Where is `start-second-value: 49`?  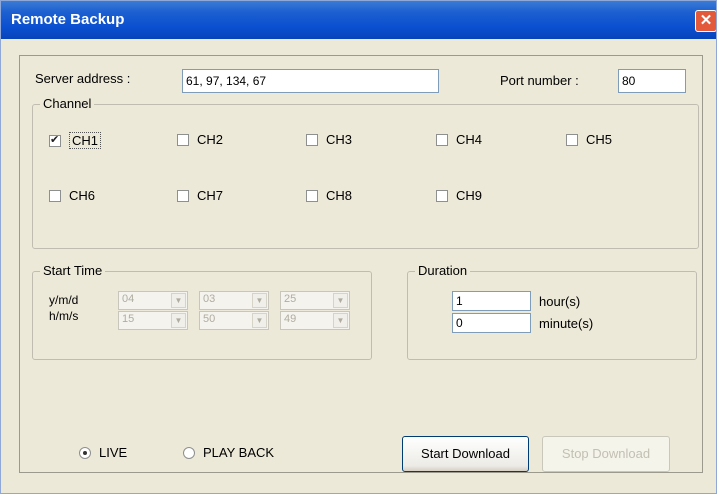 start-second-value: 49 is located at coordinates (290, 319).